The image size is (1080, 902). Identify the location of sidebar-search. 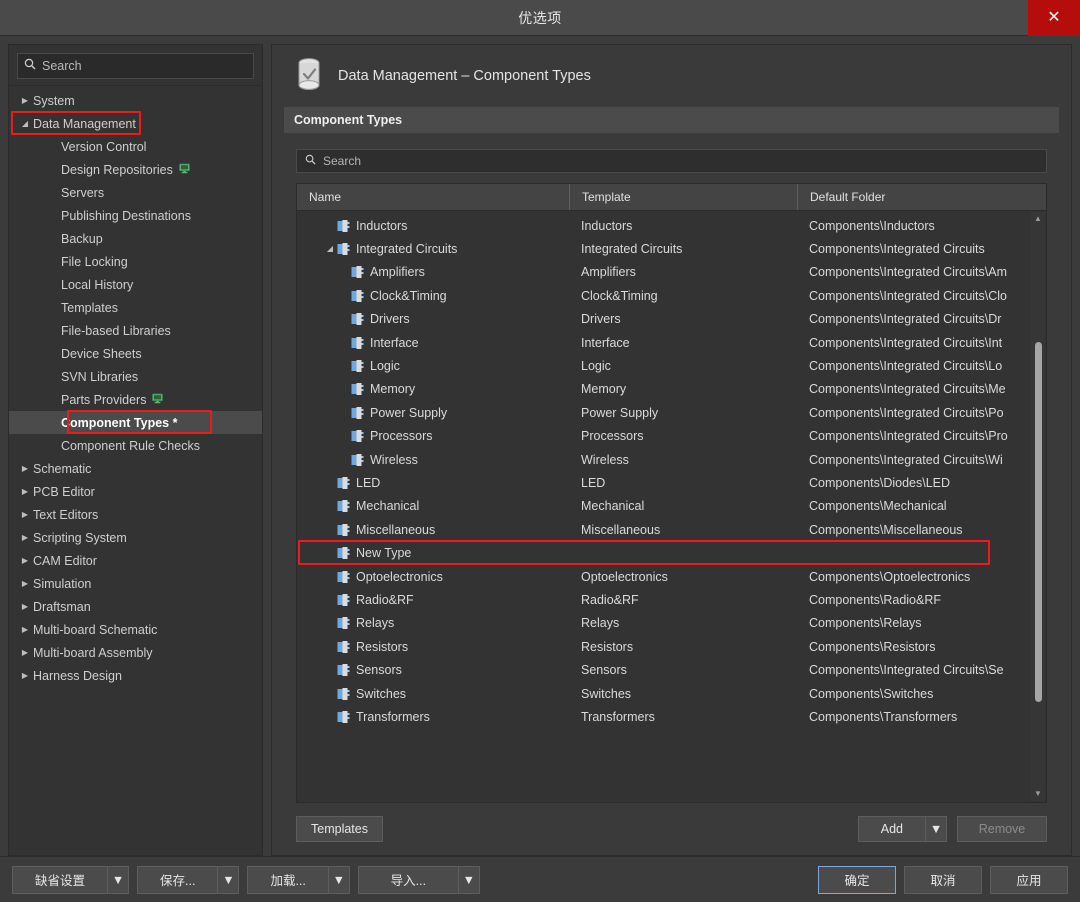
(135, 66).